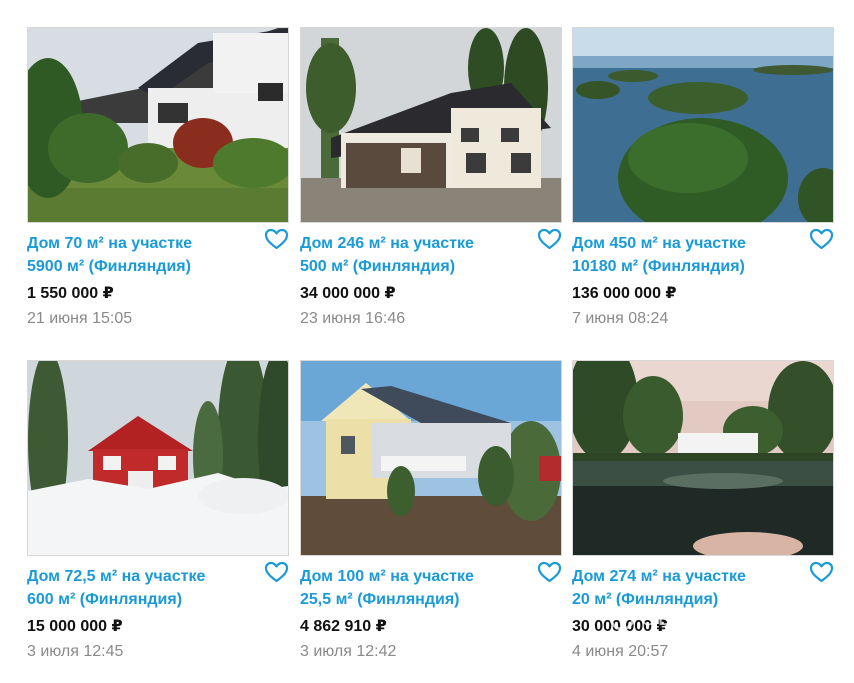 The width and height of the screenshot is (854, 683). I want to click on listing-title: Дом 246 м² на участке 500 м² (Финляндия), so click(416, 255).